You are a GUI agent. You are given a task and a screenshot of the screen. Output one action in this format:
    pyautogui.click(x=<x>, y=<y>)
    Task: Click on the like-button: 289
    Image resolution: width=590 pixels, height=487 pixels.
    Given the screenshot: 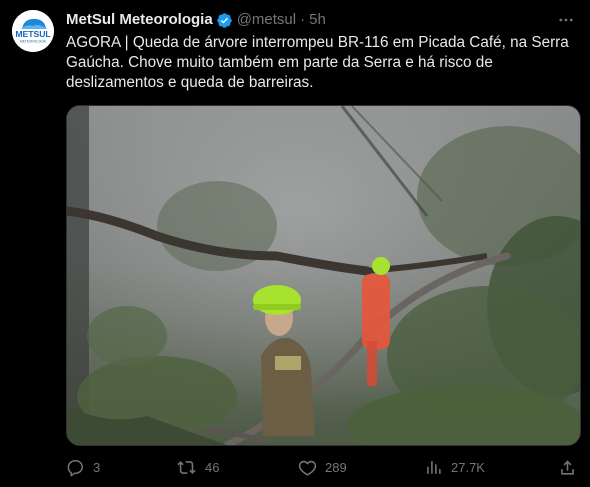 What is the action you would take?
    pyautogui.click(x=322, y=467)
    